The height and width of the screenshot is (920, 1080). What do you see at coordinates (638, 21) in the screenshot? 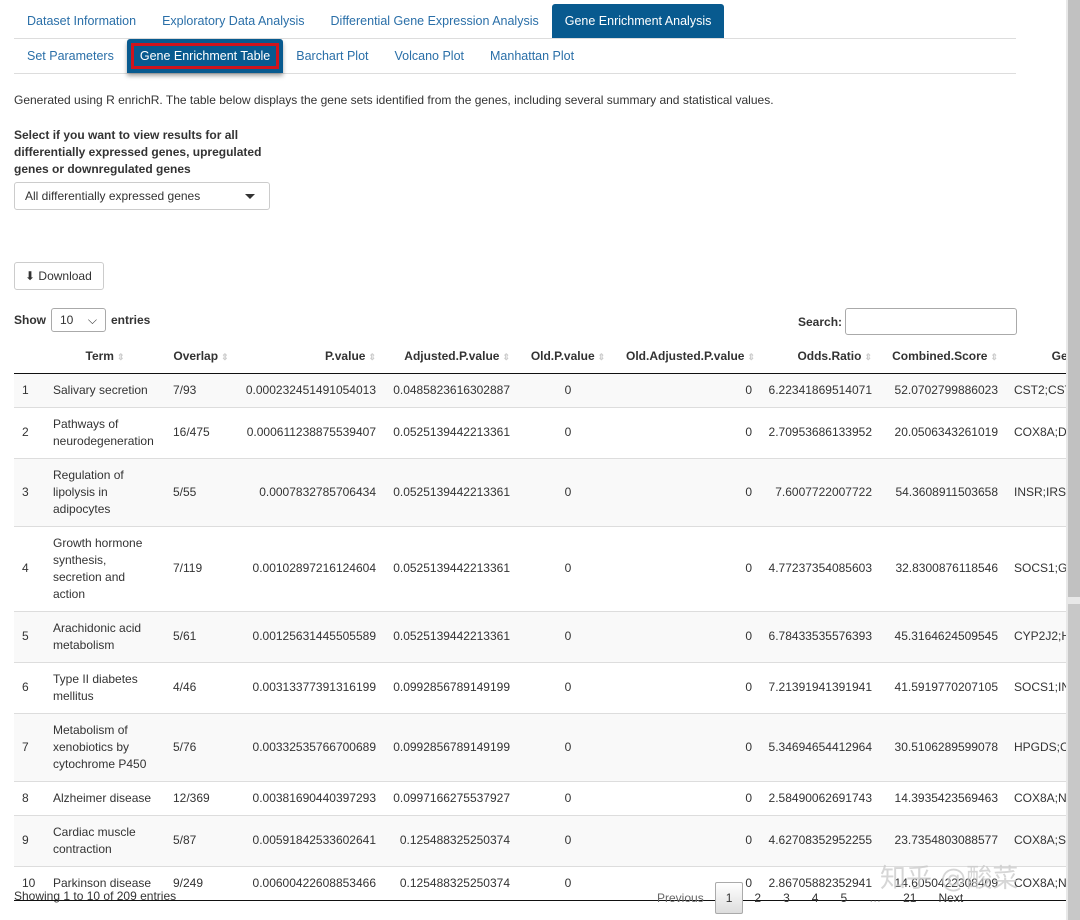
I see `tab-gene-enrichment-analysis: Gene Enrichment Analysis` at bounding box center [638, 21].